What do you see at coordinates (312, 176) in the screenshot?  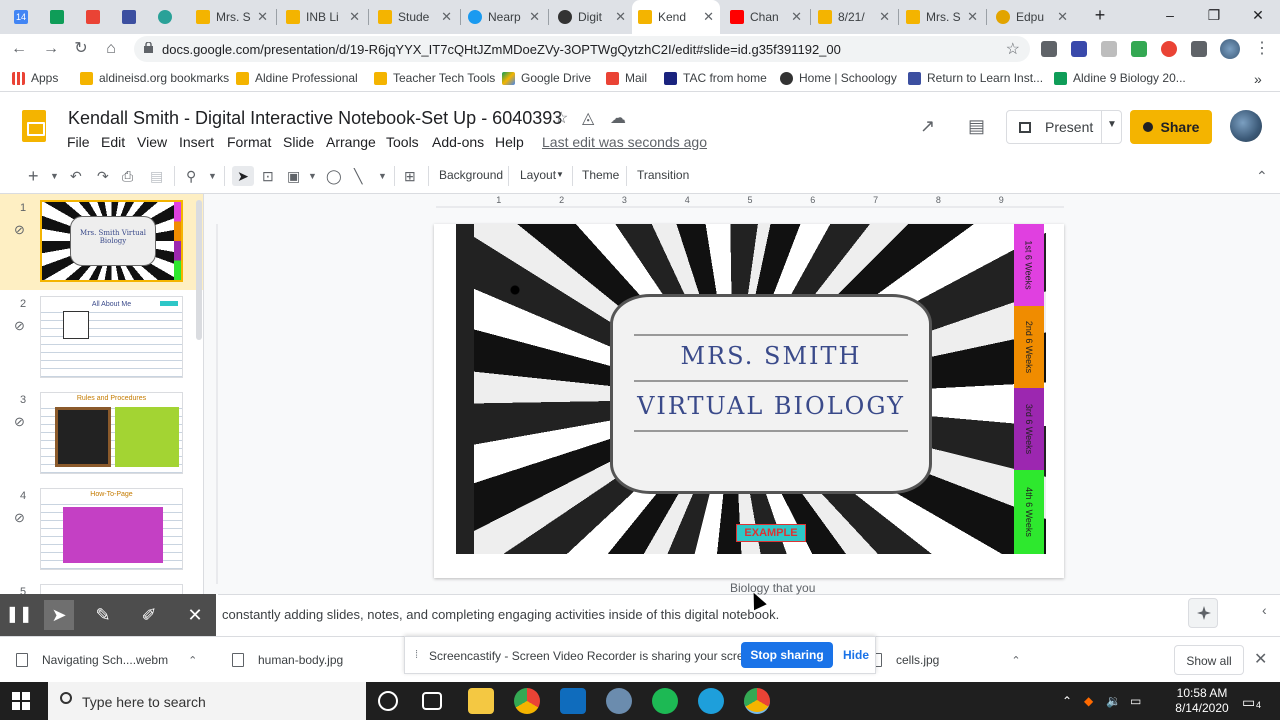 I see `image-dropdown-icon: ▼` at bounding box center [312, 176].